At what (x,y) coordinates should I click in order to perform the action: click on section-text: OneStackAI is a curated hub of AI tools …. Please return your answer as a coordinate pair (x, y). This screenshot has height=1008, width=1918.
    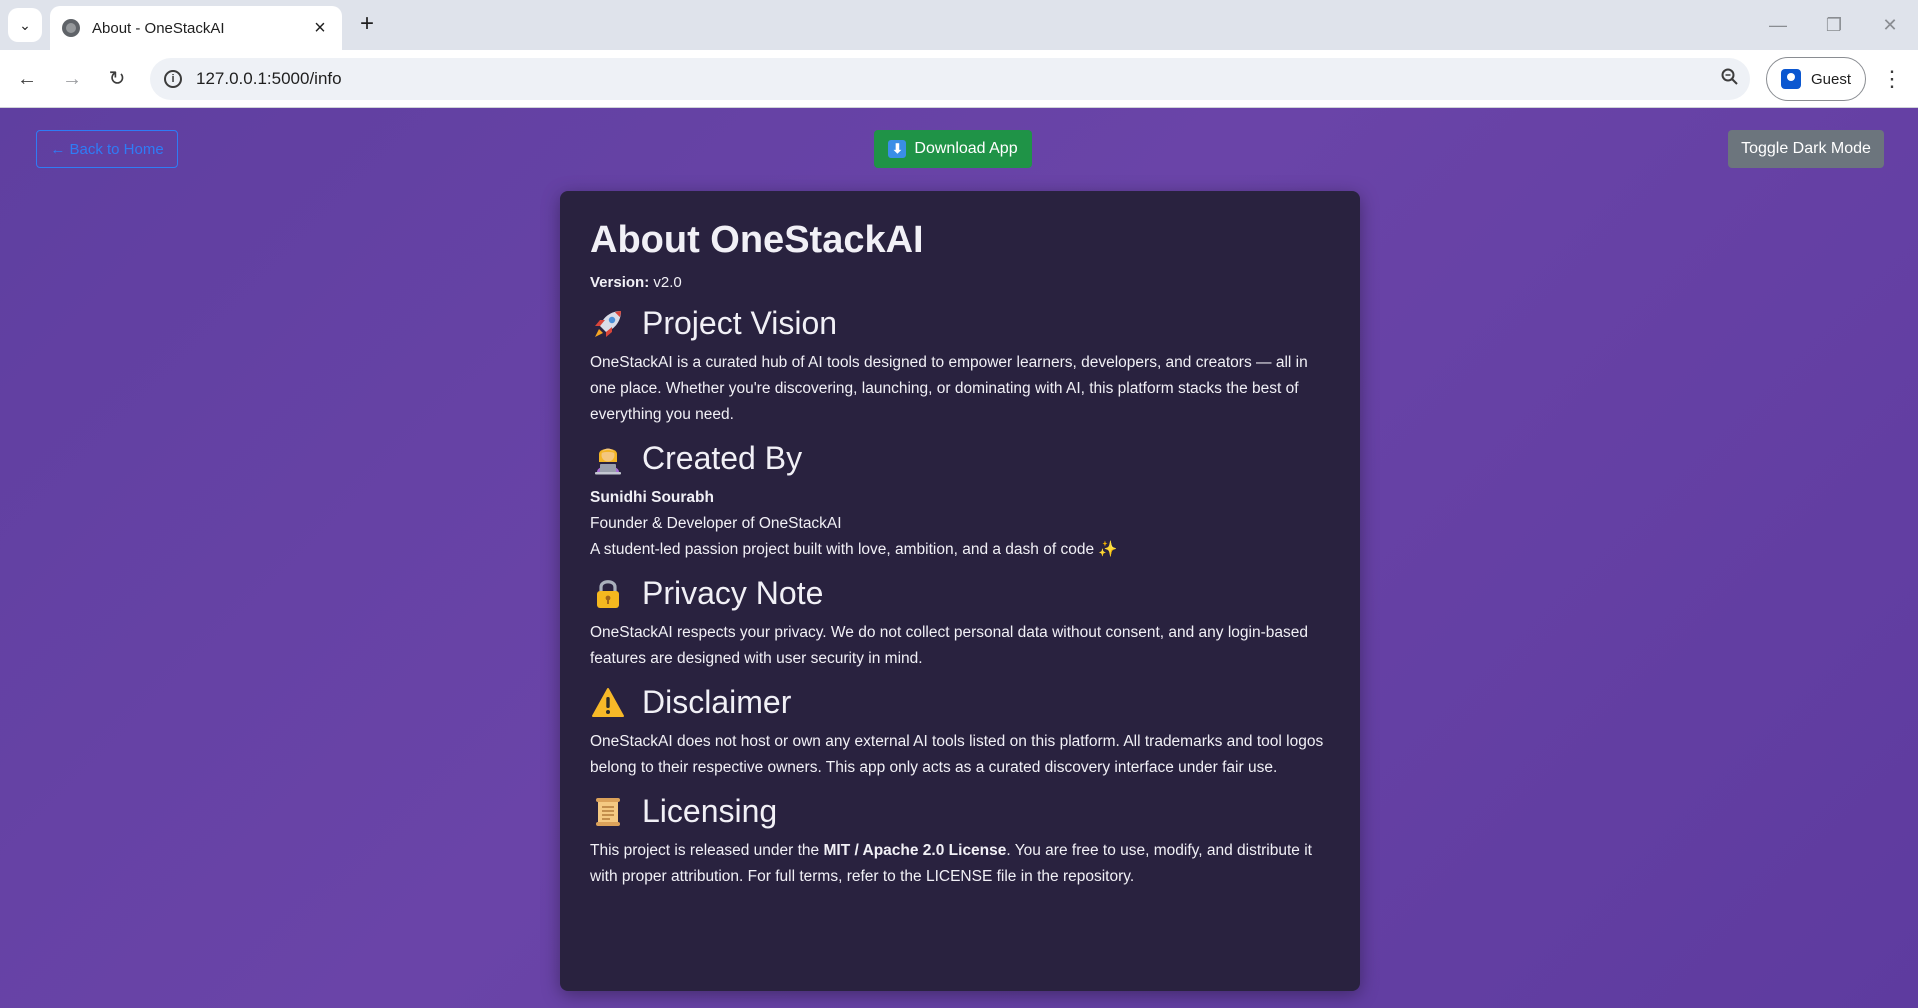
    Looking at the image, I should click on (949, 388).